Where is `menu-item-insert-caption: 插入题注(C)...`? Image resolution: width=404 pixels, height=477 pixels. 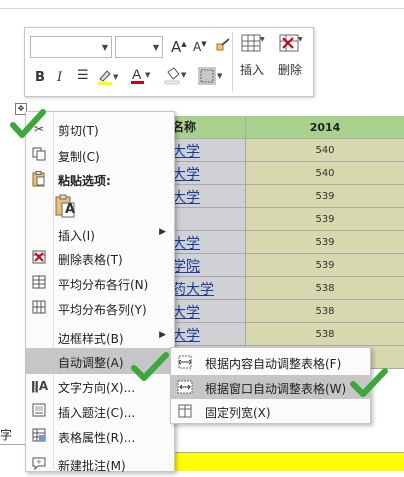 menu-item-insert-caption: 插入题注(C)... is located at coordinates (100, 411).